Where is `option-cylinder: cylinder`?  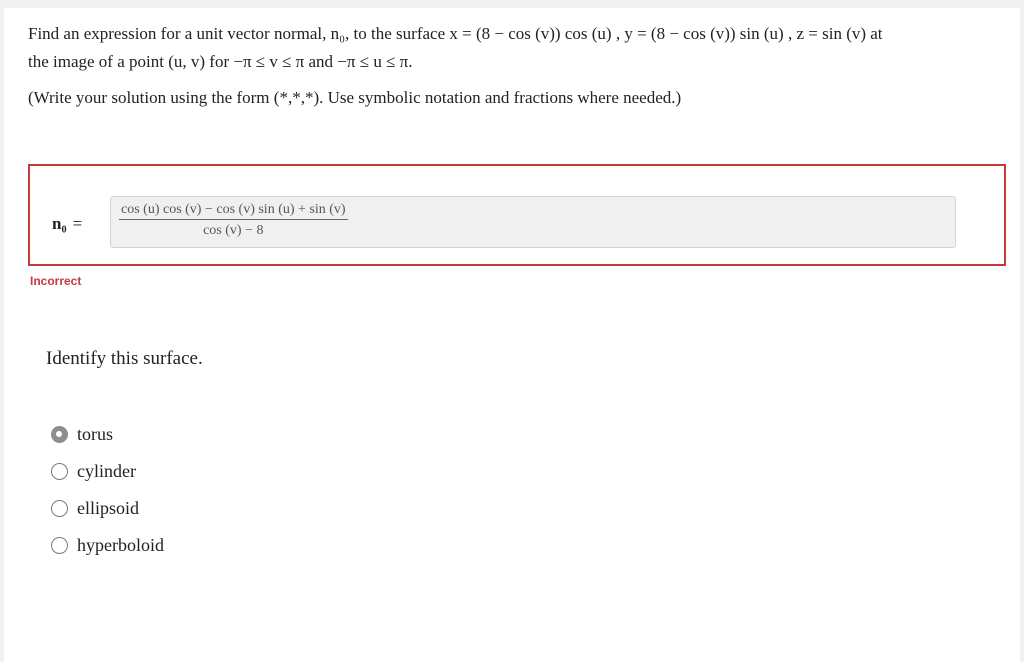 option-cylinder: cylinder is located at coordinates (107, 471).